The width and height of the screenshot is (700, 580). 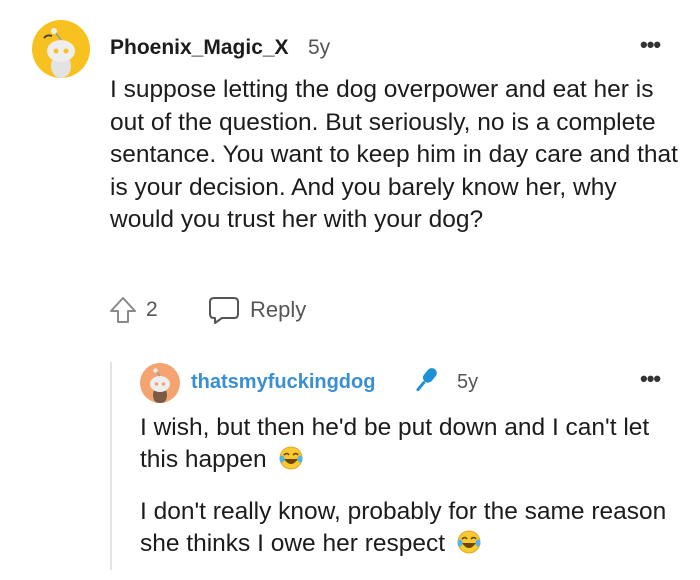 I want to click on thread-line, so click(x=111, y=466).